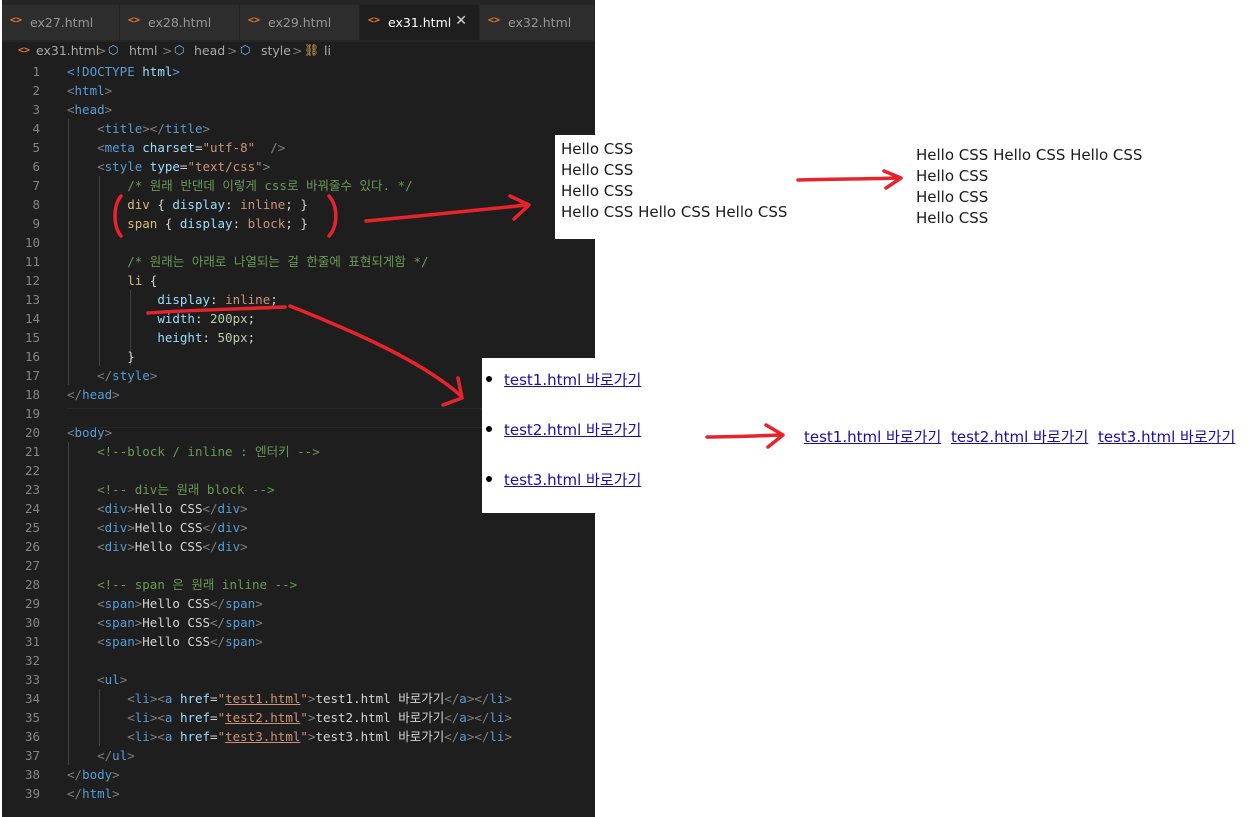  Describe the element at coordinates (216, 310) in the screenshot. I see `underline-annotation` at that location.